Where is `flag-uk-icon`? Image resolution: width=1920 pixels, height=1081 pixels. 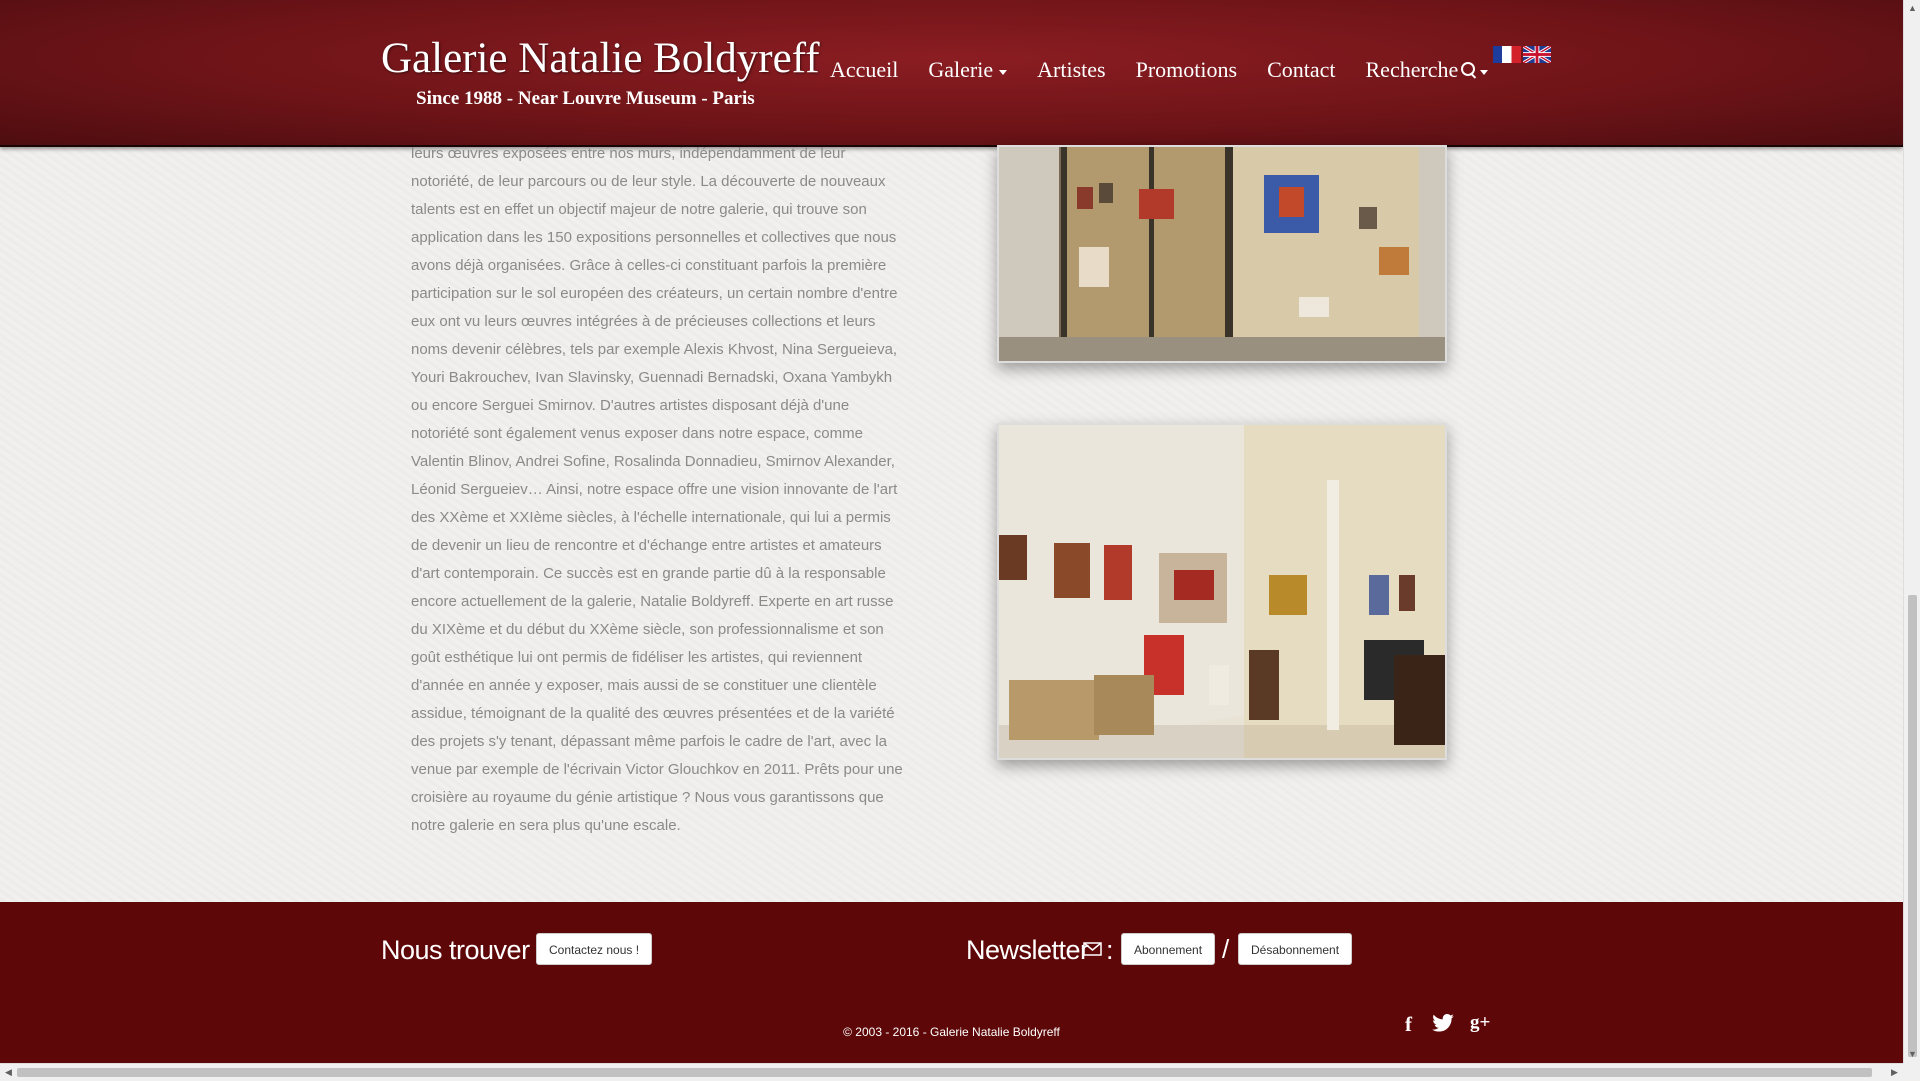
flag-uk-icon is located at coordinates (1537, 54).